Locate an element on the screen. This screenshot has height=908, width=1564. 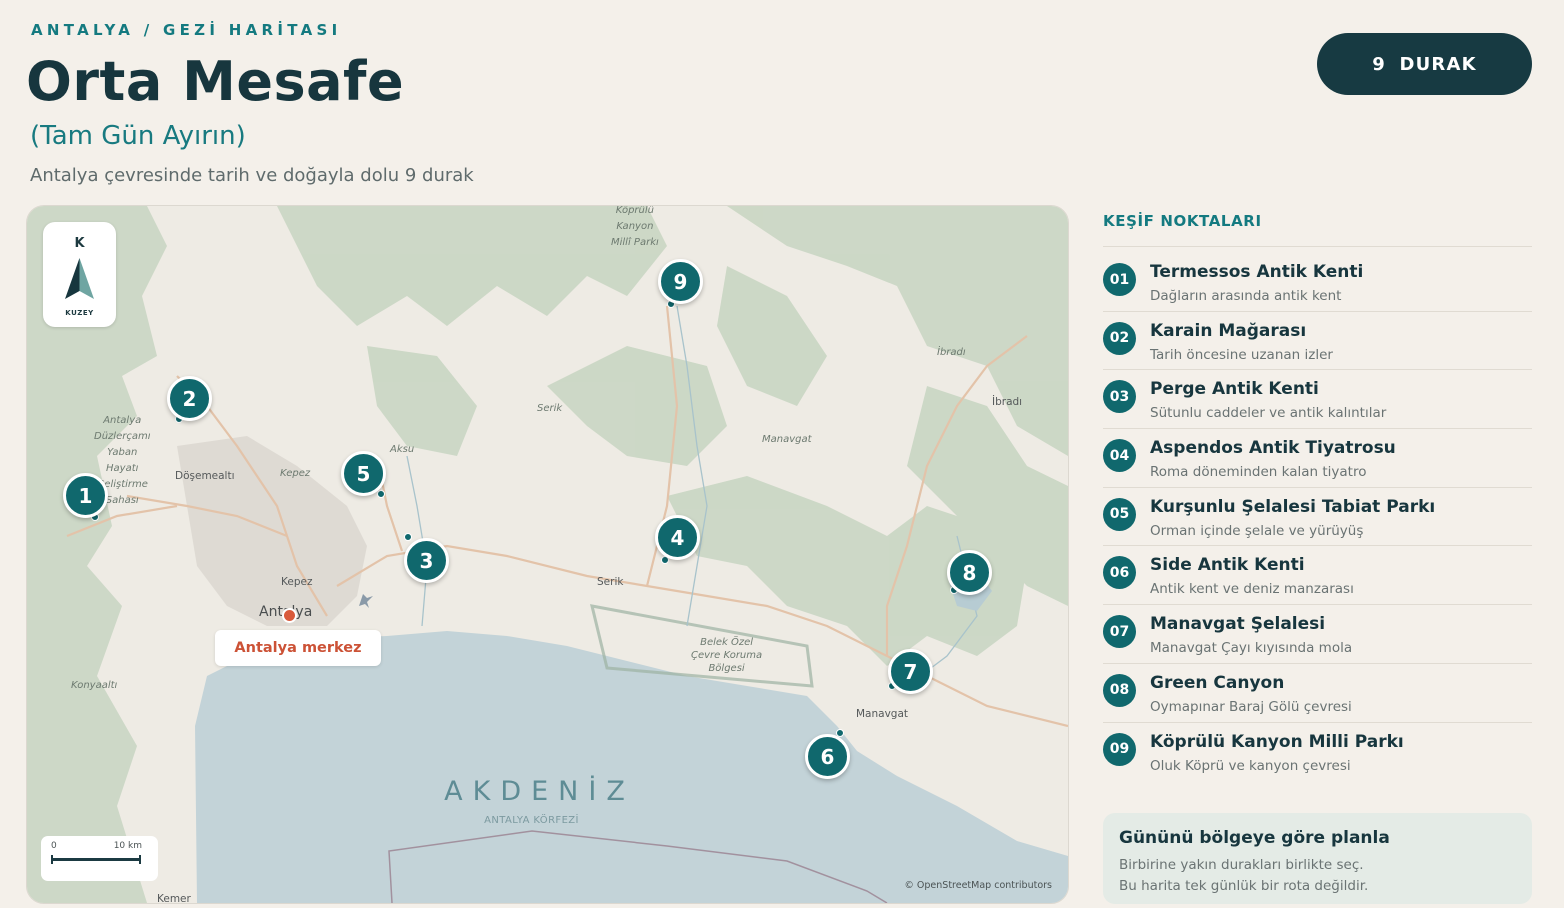
stop-number-badge: 04 is located at coordinates (1119, 456).